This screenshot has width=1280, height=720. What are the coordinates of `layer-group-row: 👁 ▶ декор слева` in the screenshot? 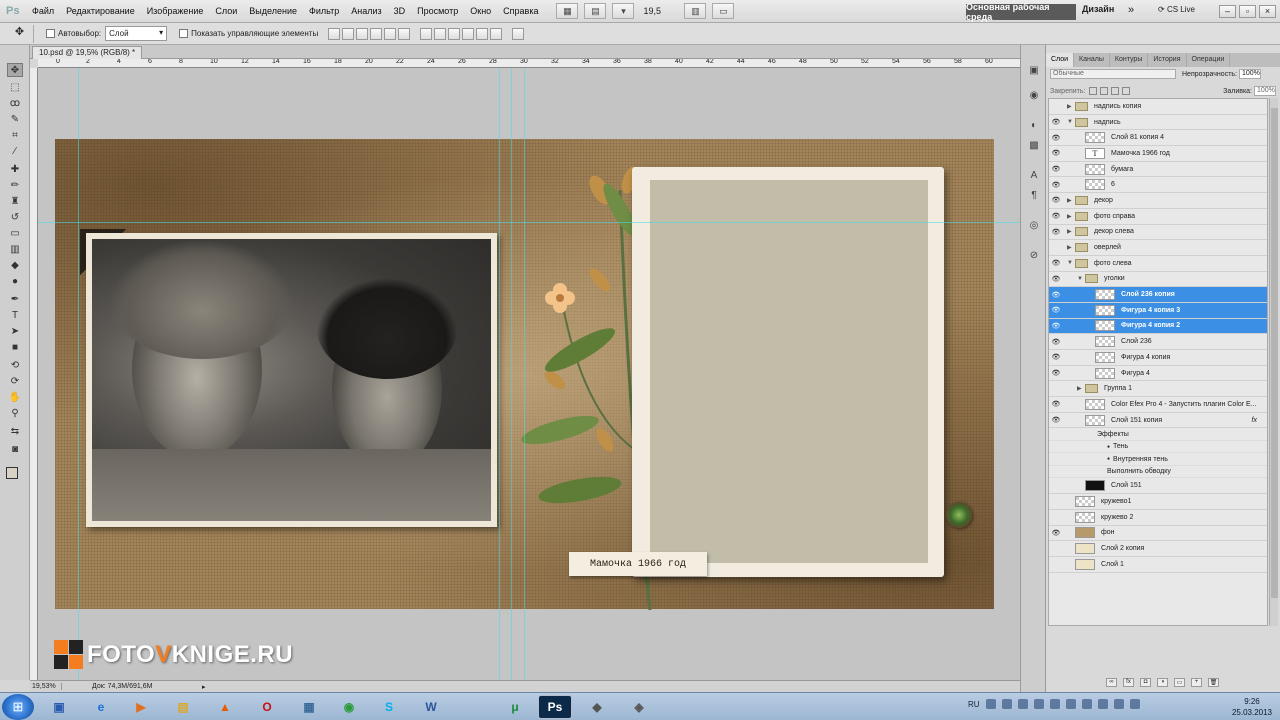 It's located at (1158, 233).